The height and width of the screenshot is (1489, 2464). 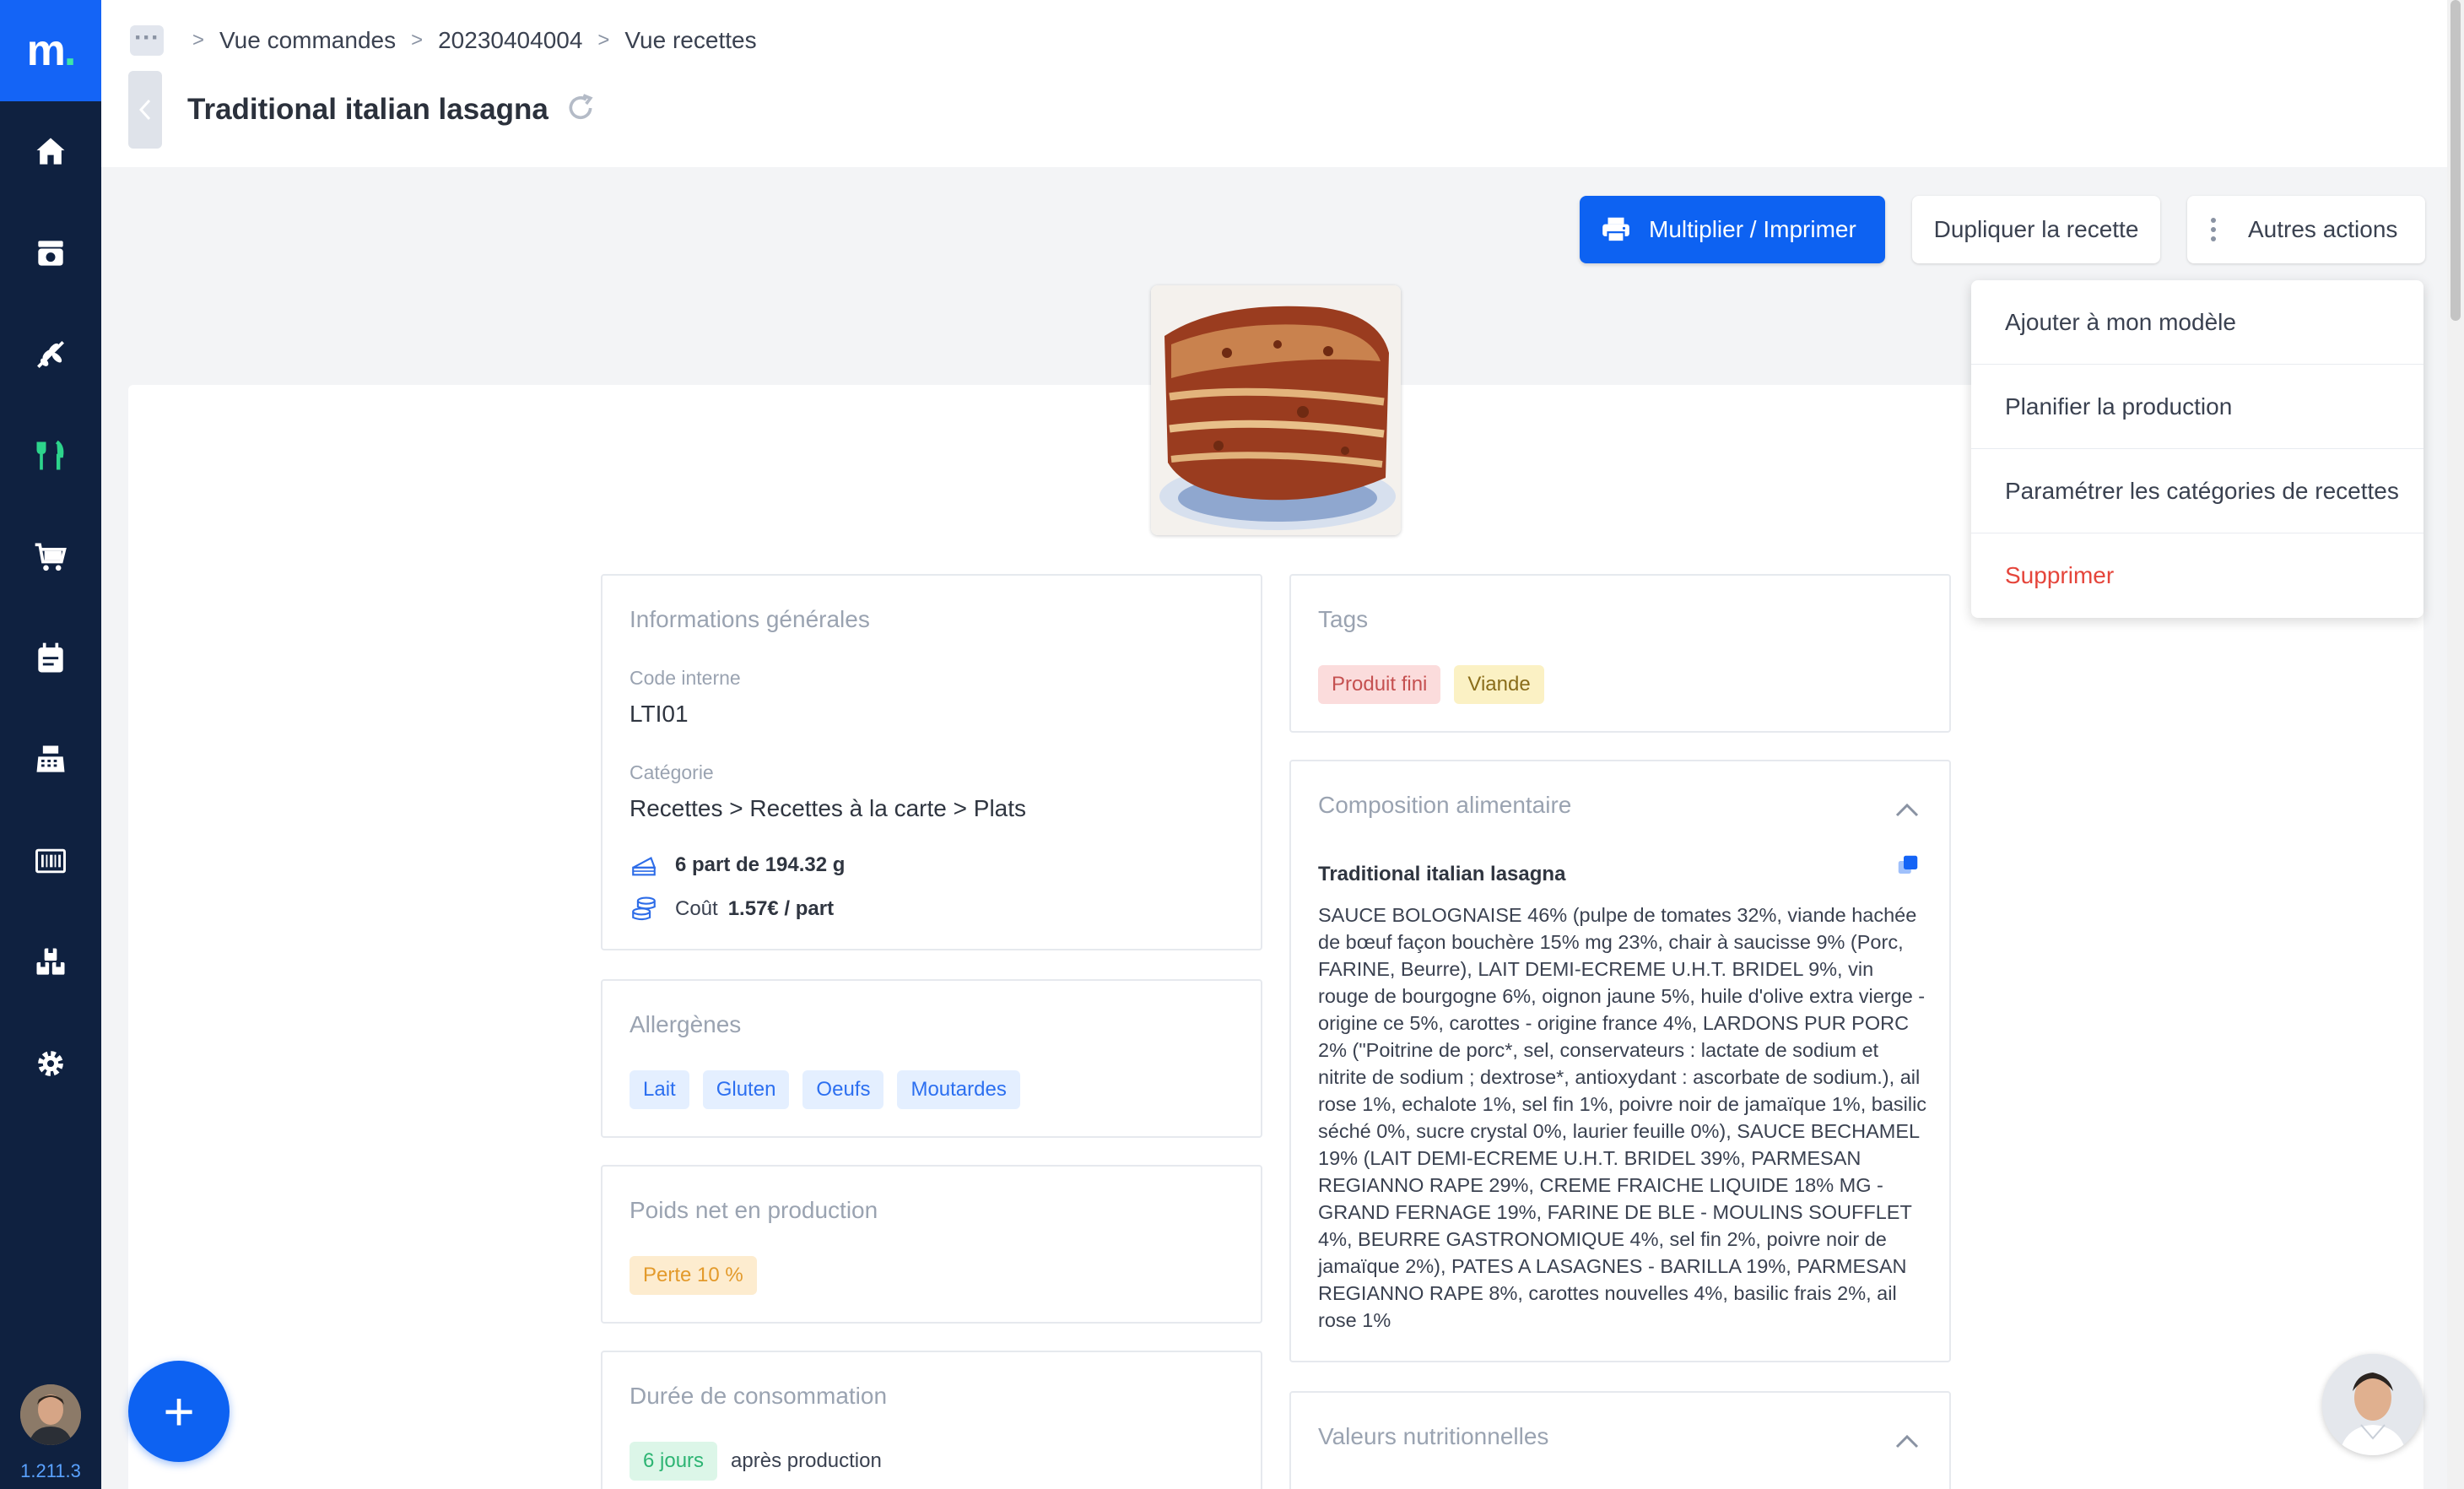 I want to click on general-info-title: Informations générales, so click(x=750, y=619).